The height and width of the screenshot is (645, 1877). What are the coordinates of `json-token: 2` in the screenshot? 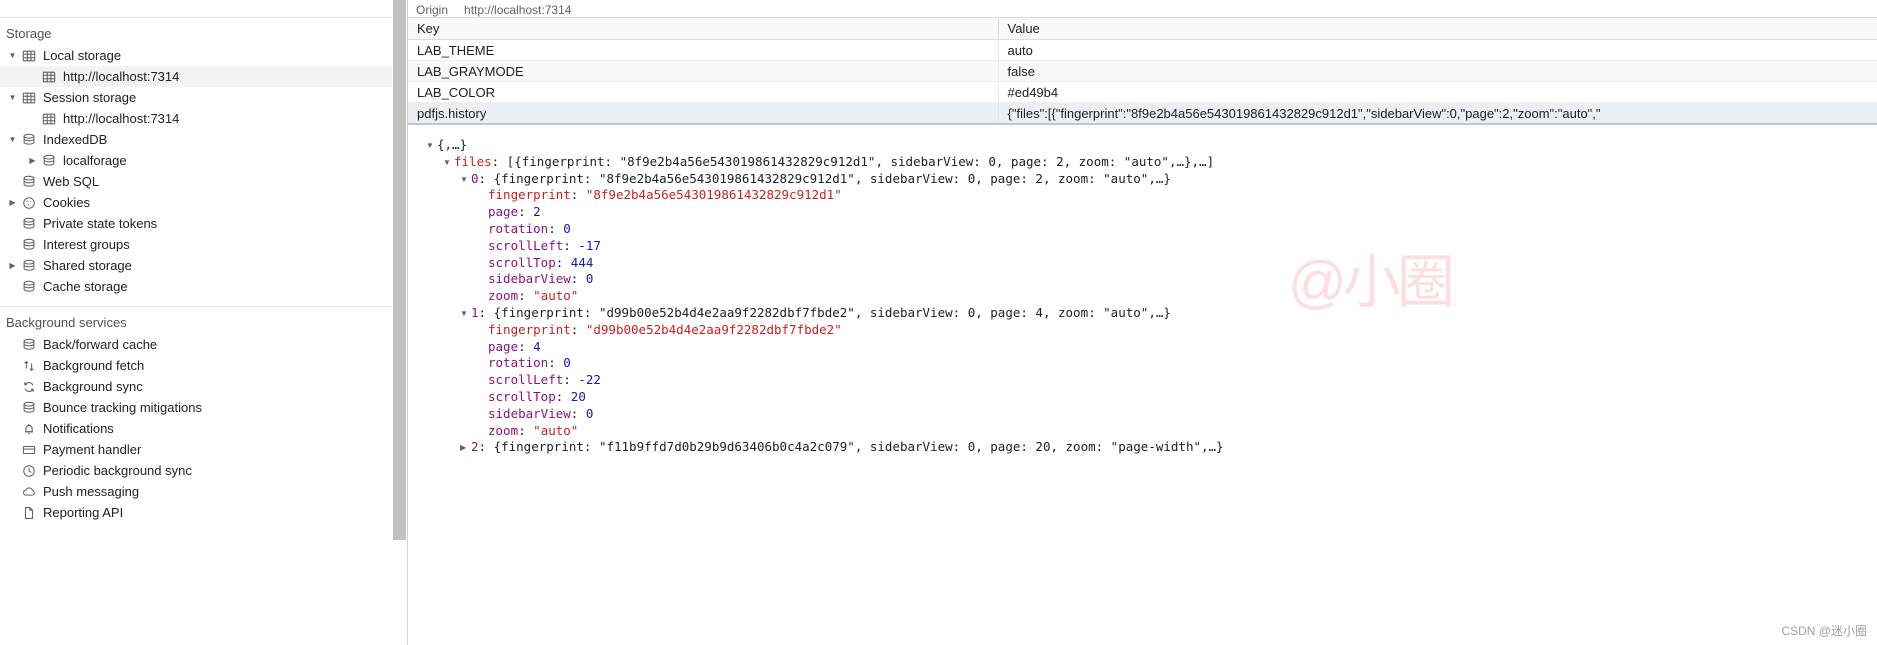 It's located at (475, 447).